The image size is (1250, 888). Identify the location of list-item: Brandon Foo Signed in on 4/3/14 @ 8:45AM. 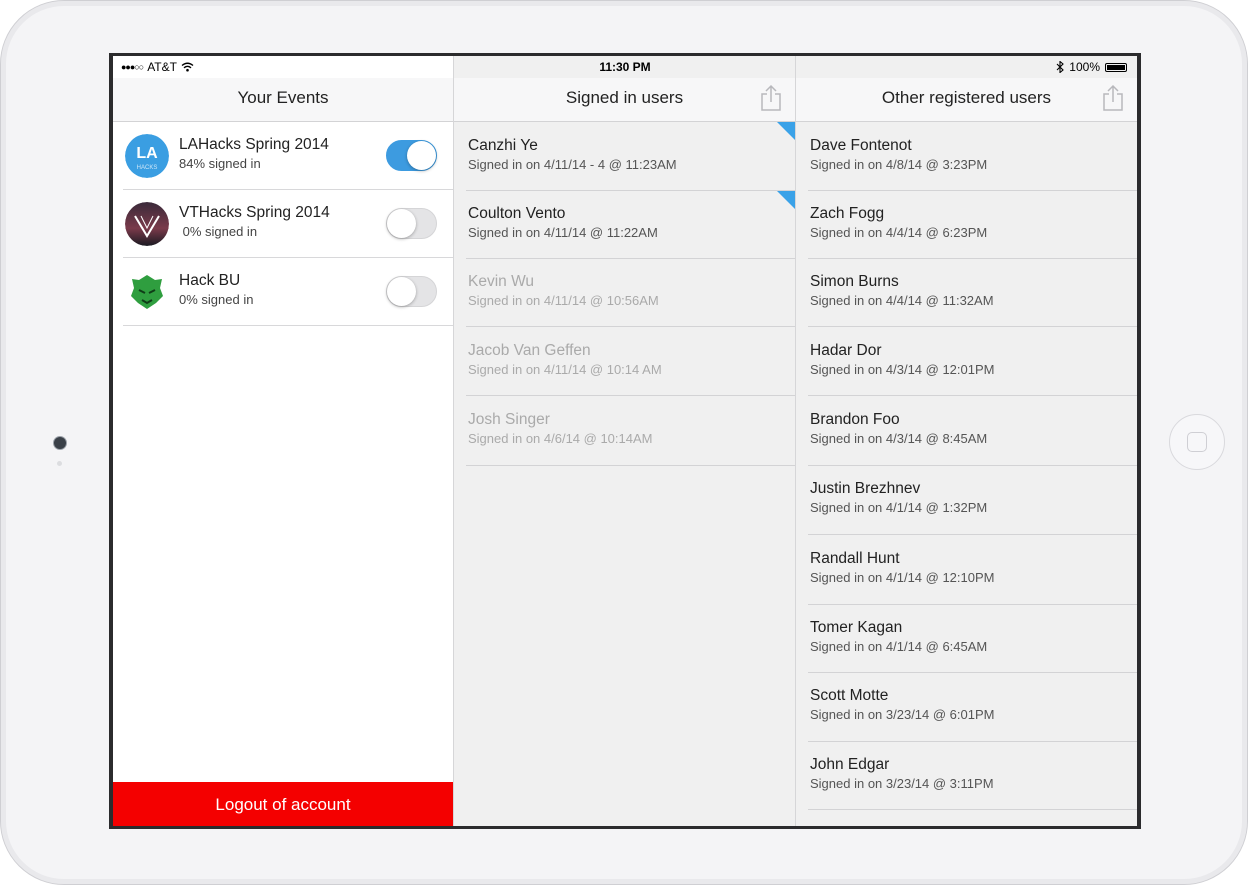
(972, 431).